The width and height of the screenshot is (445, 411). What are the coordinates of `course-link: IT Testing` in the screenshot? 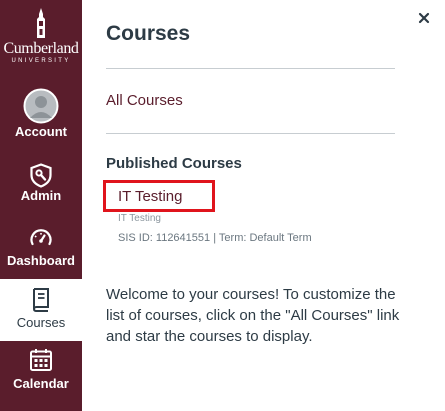 It's located at (150, 197).